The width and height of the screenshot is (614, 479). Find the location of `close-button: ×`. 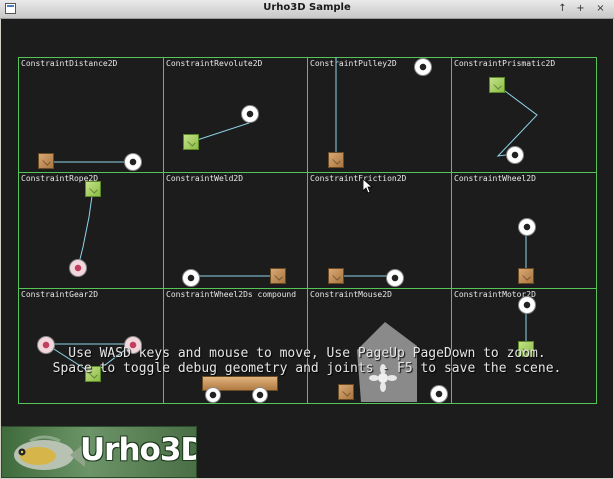

close-button: × is located at coordinates (600, 8).